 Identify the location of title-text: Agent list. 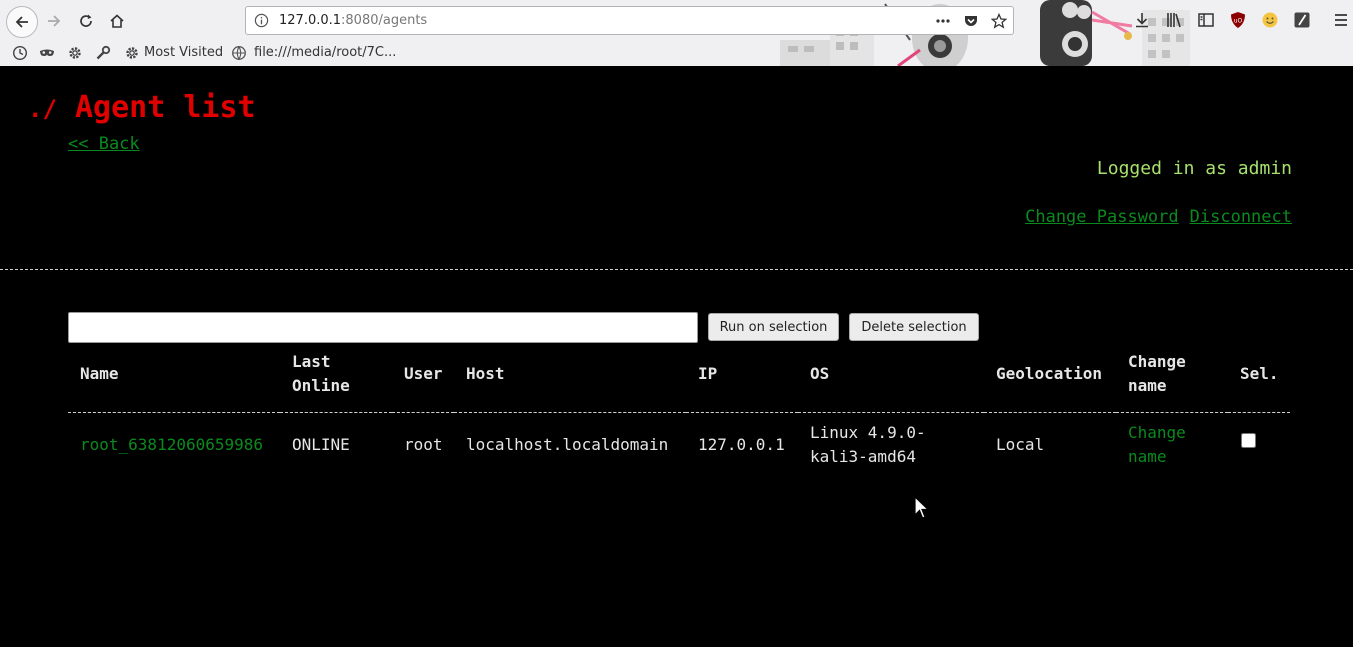
(165, 107).